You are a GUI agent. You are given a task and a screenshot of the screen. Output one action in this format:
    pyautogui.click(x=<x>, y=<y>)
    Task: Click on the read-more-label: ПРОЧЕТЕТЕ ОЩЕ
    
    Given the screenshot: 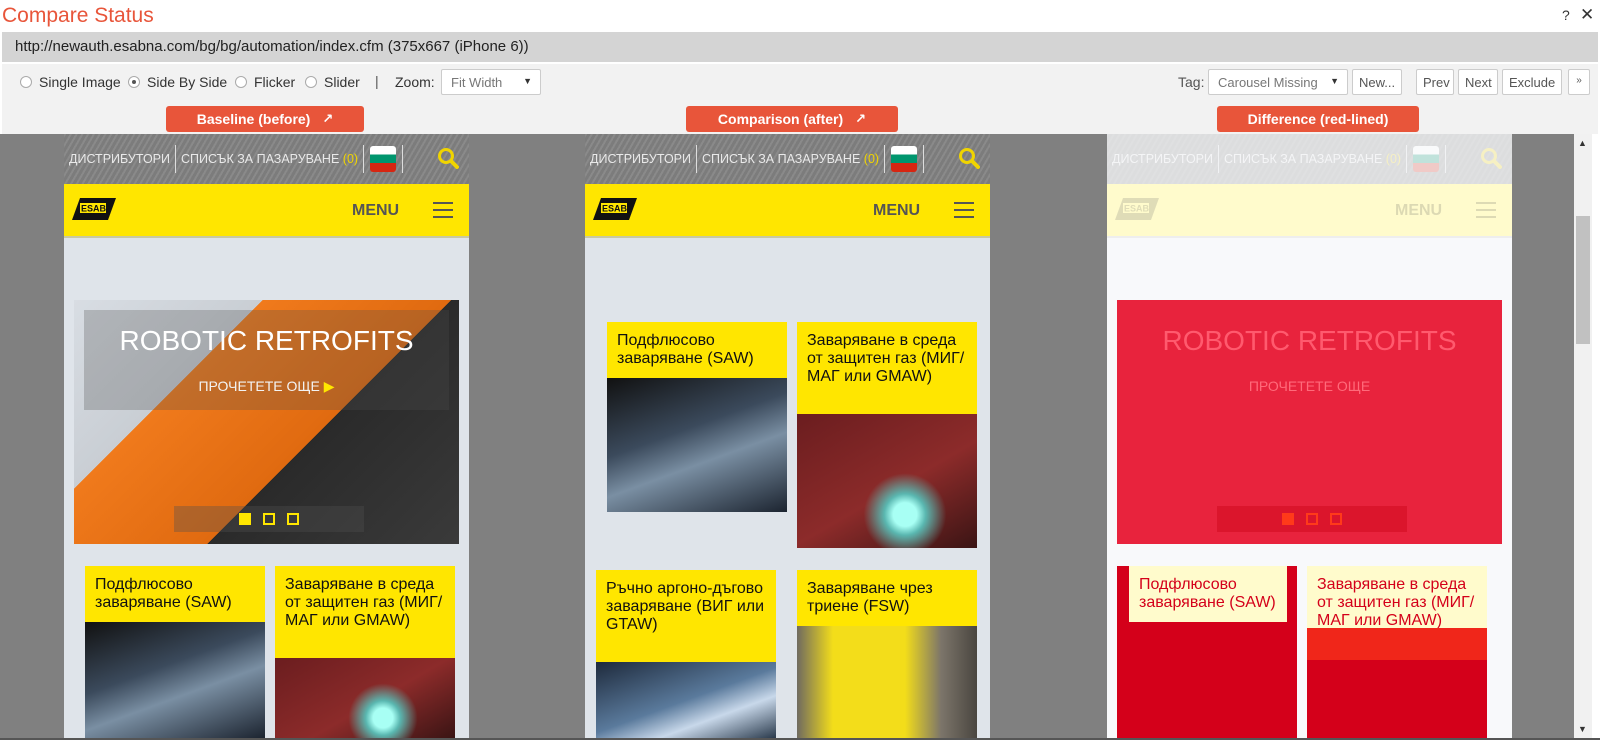 What is the action you would take?
    pyautogui.click(x=1309, y=386)
    